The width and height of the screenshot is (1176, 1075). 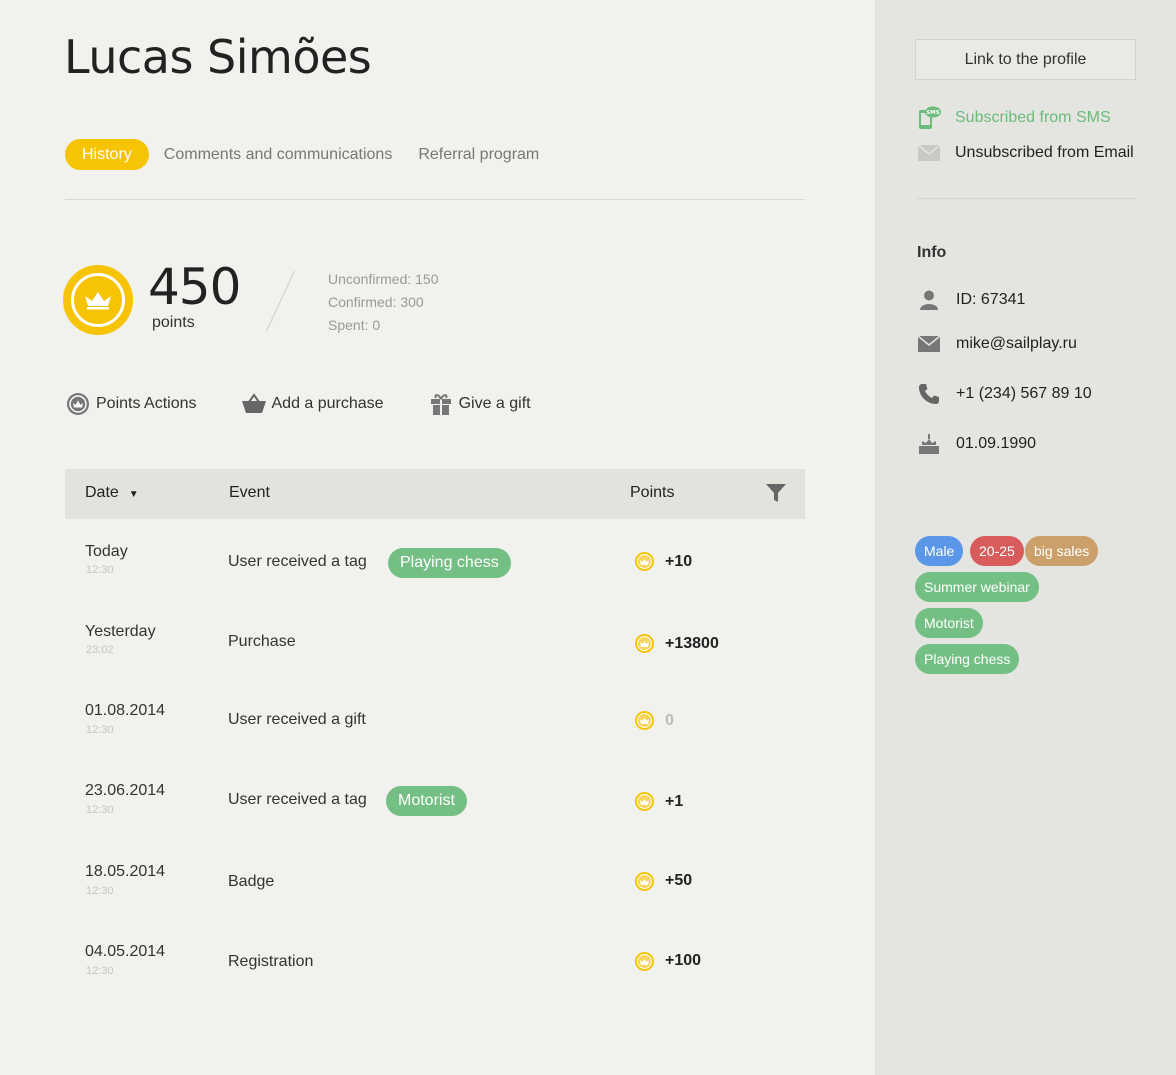 What do you see at coordinates (1044, 152) in the screenshot?
I see `email-status-label: Unsubscribed from Email` at bounding box center [1044, 152].